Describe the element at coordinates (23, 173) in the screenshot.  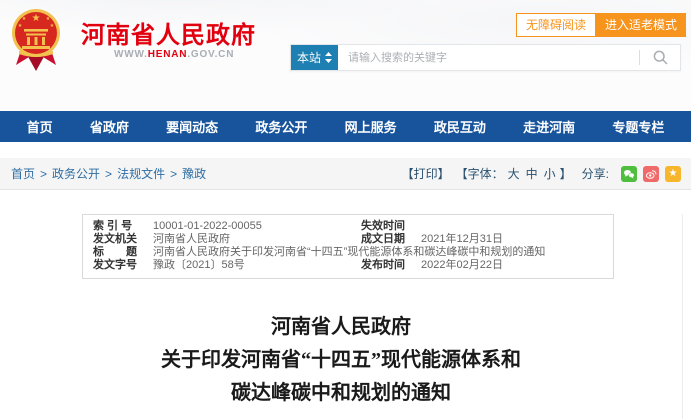
I see `breadcrumb-home: 首页` at that location.